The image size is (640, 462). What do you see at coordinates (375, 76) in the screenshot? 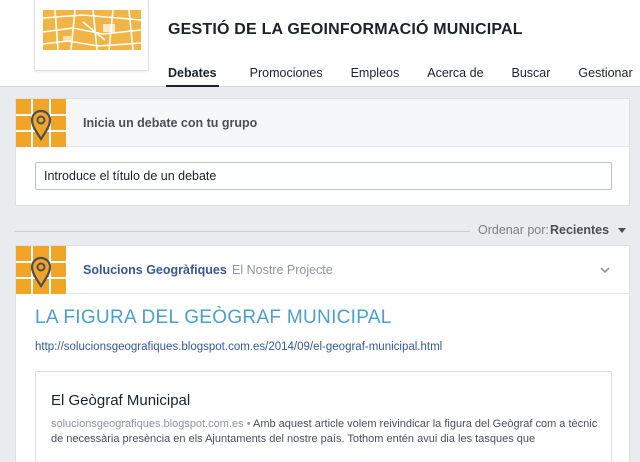
I see `tab-empleos: Empleos` at bounding box center [375, 76].